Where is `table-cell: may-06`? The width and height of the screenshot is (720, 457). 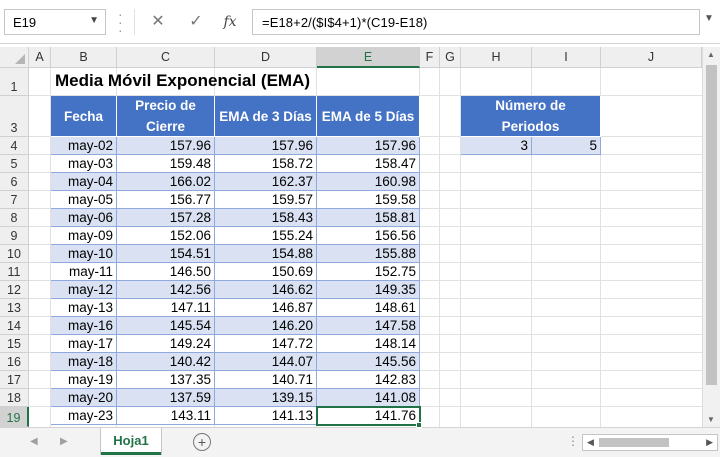
table-cell: may-06 is located at coordinates (84, 218).